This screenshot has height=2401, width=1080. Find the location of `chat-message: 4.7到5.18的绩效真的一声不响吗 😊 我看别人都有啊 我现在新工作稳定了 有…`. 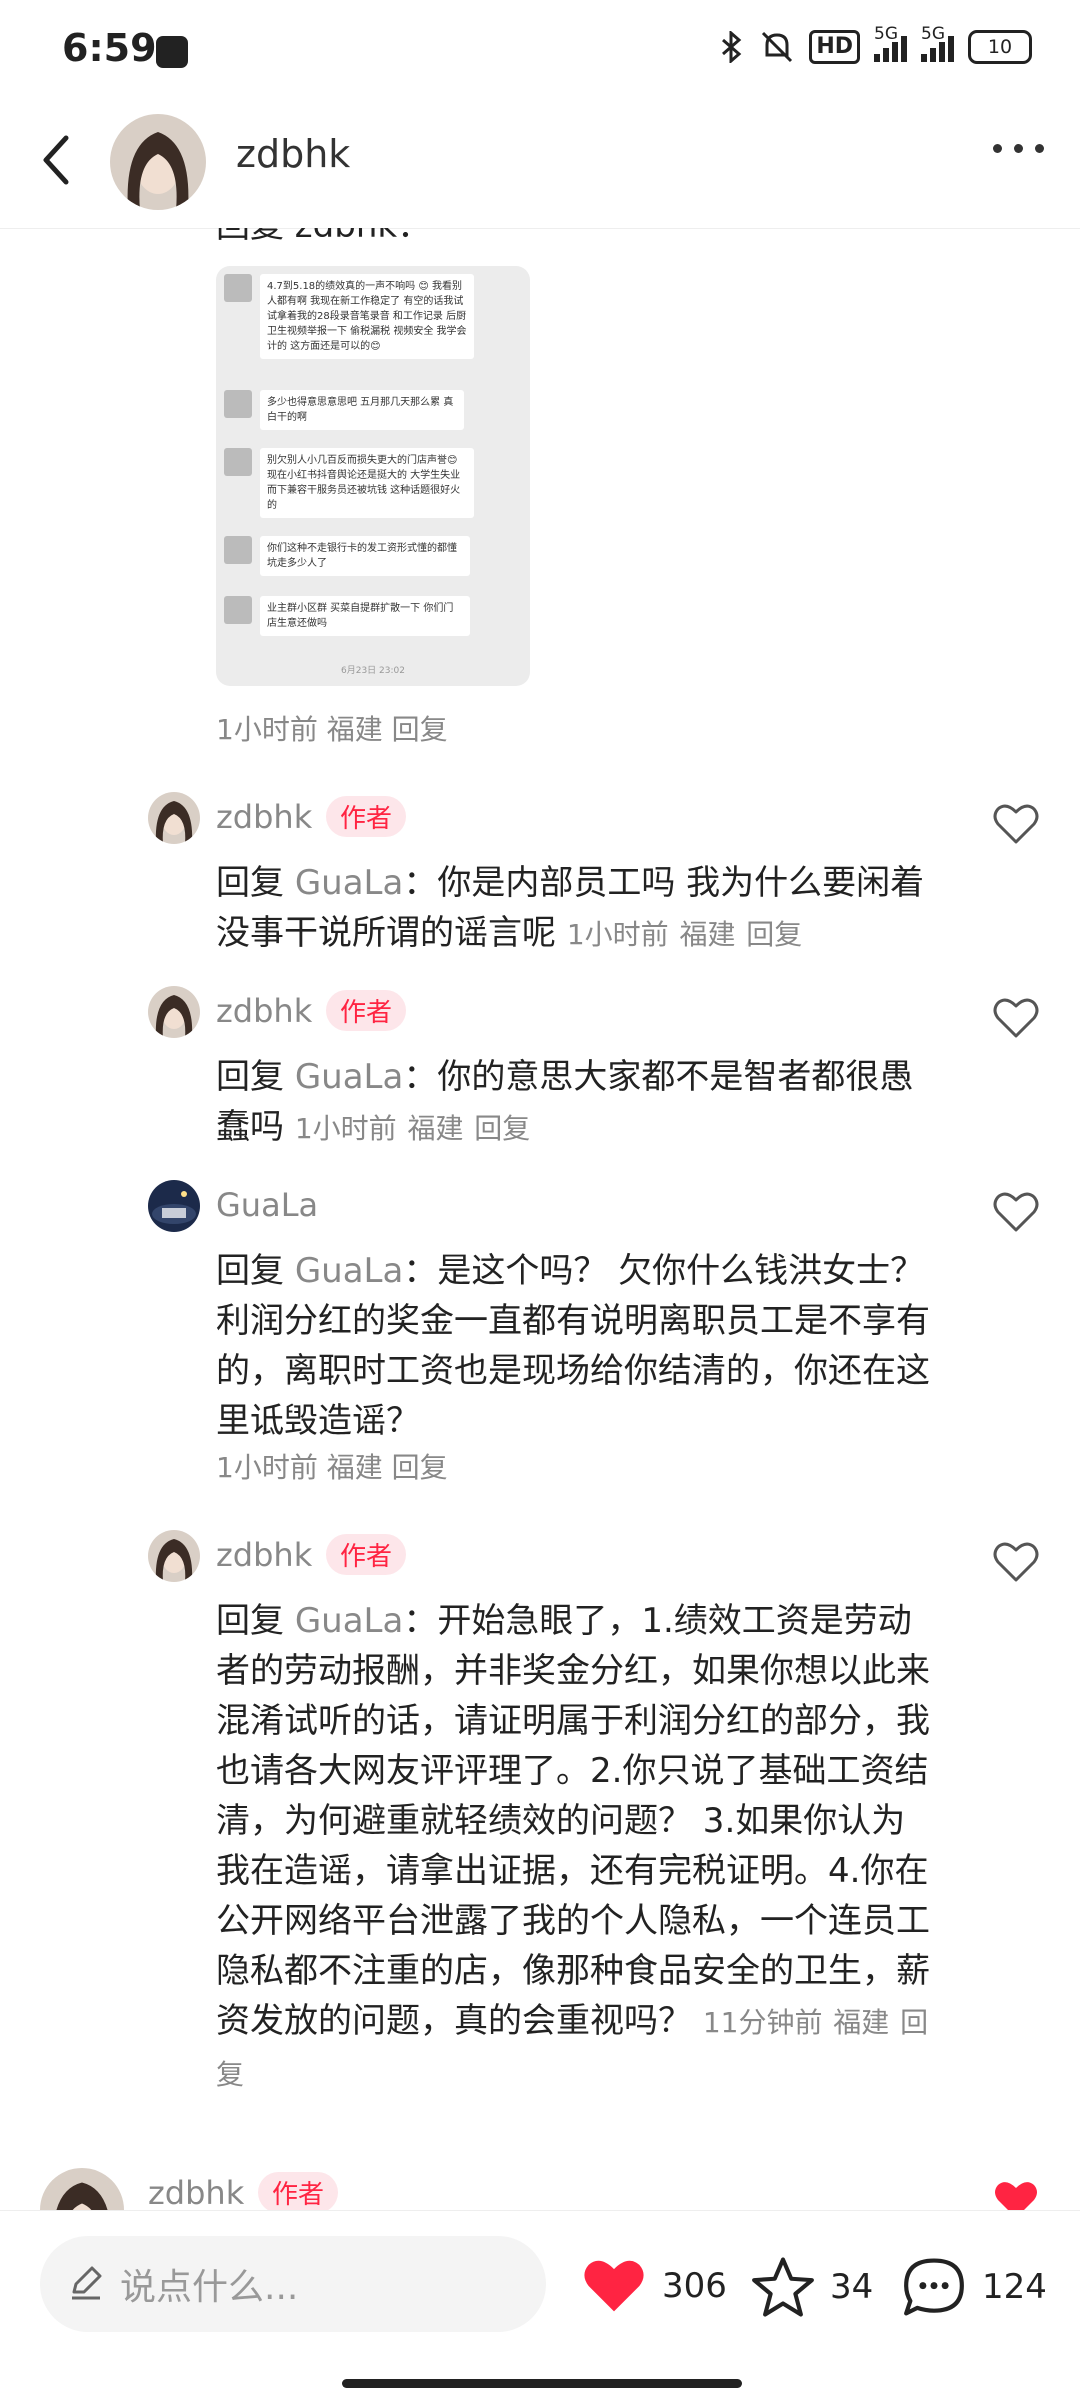

chat-message: 4.7到5.18的绩效真的一声不响吗 😊 我看别人都有啊 我现在新工作稳定了 有… is located at coordinates (349, 316).